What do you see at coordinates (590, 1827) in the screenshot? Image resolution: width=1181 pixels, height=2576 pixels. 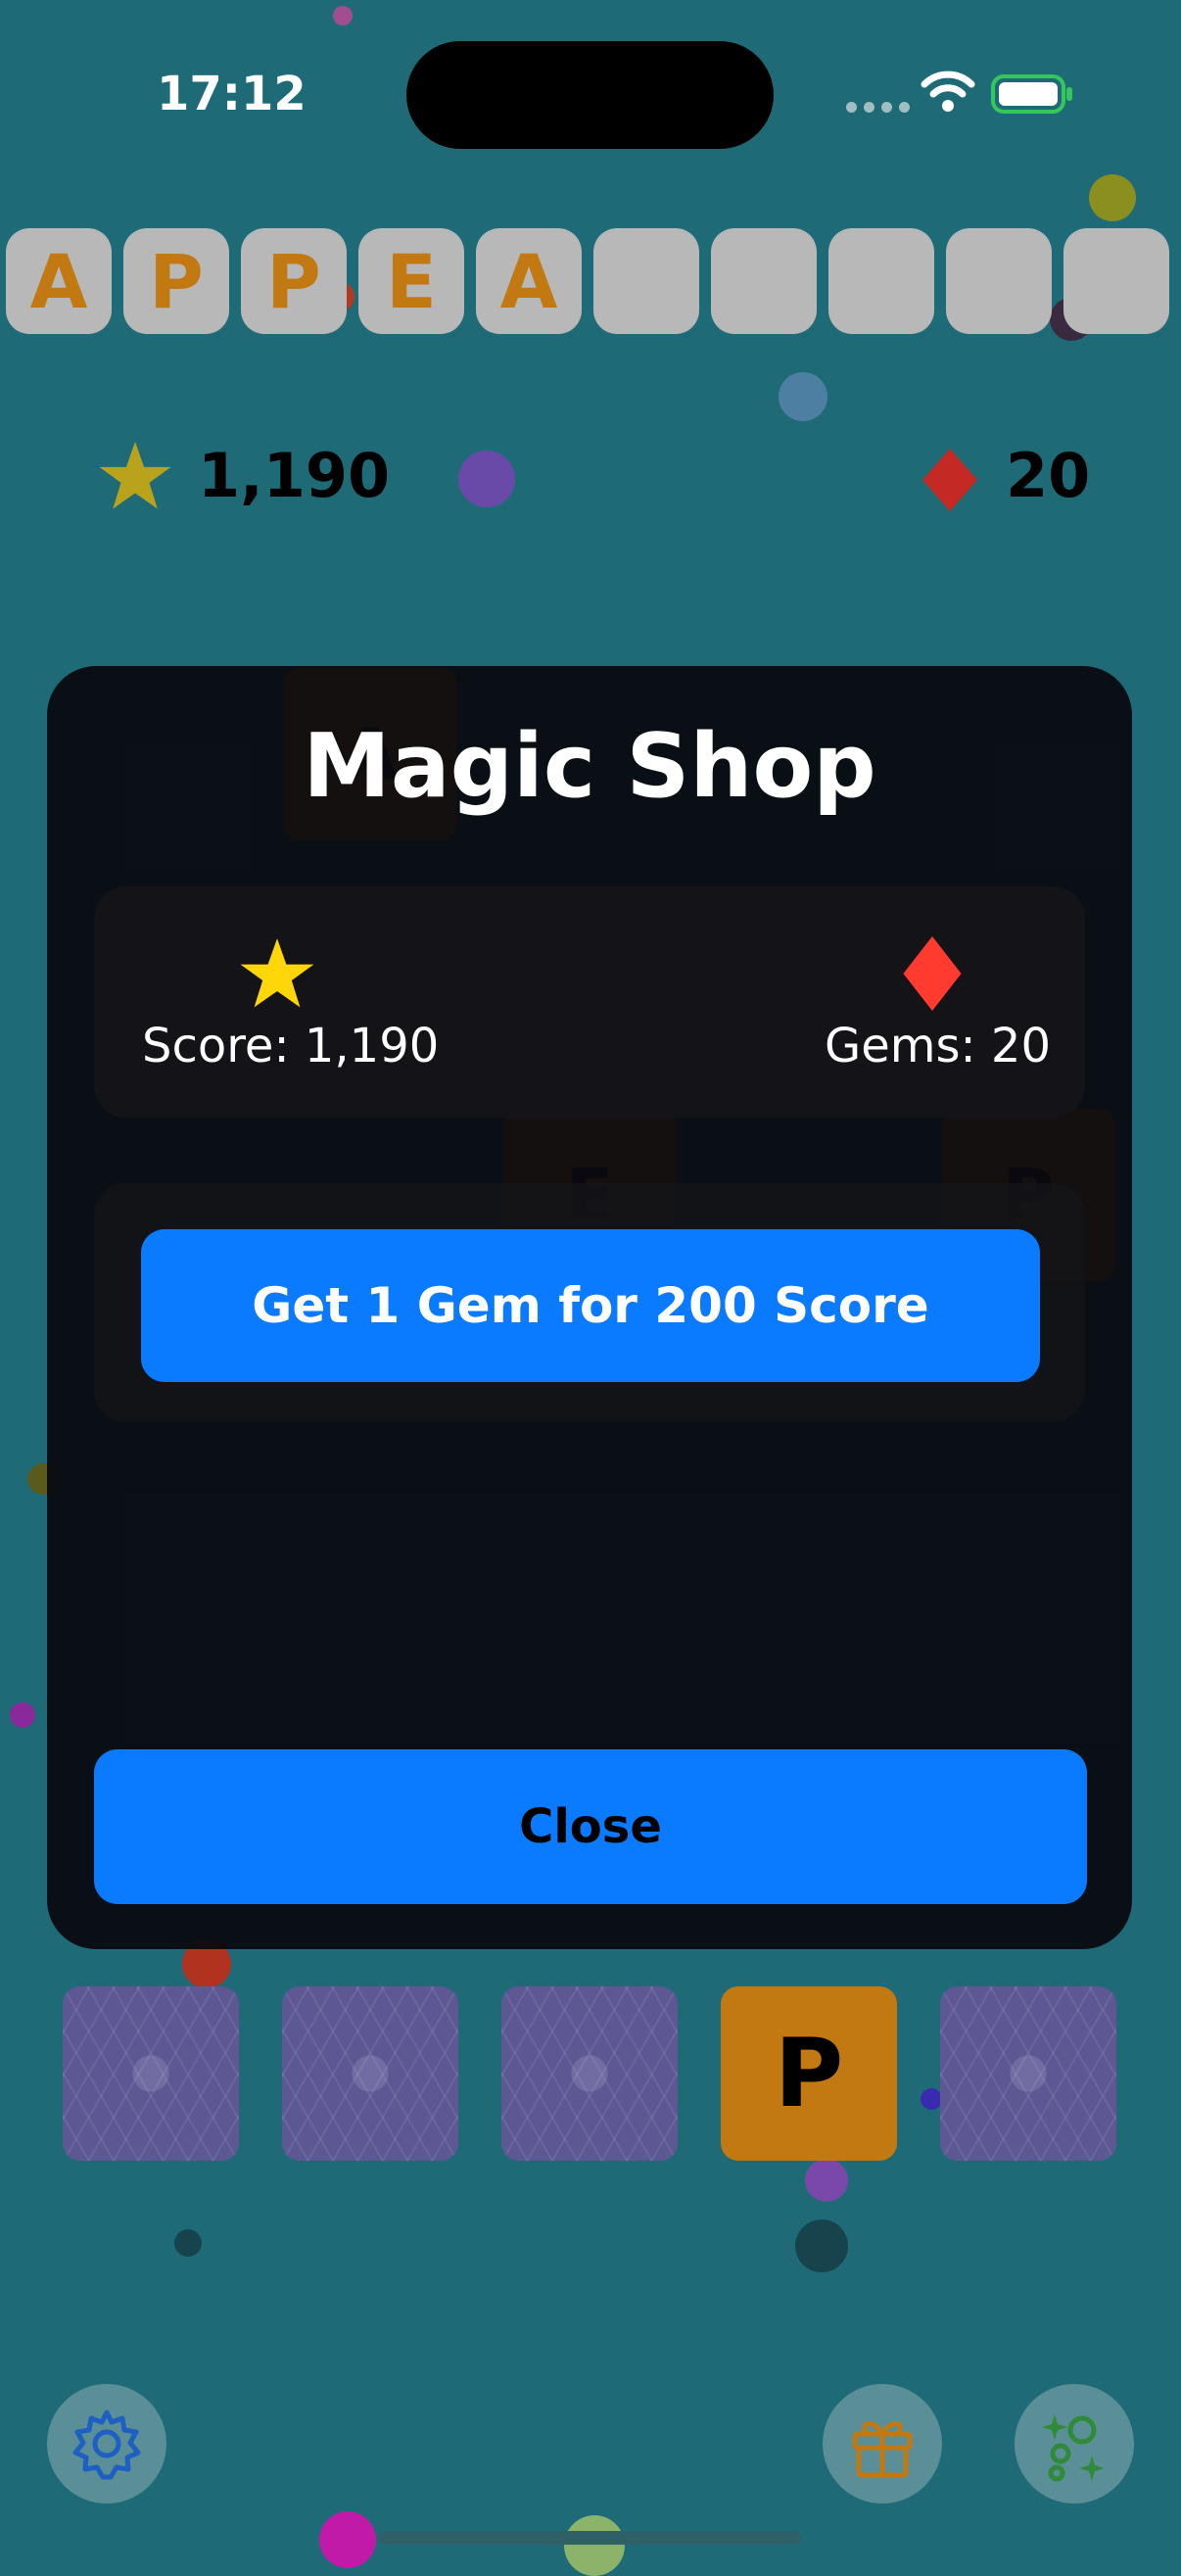 I see `close-button: Close` at bounding box center [590, 1827].